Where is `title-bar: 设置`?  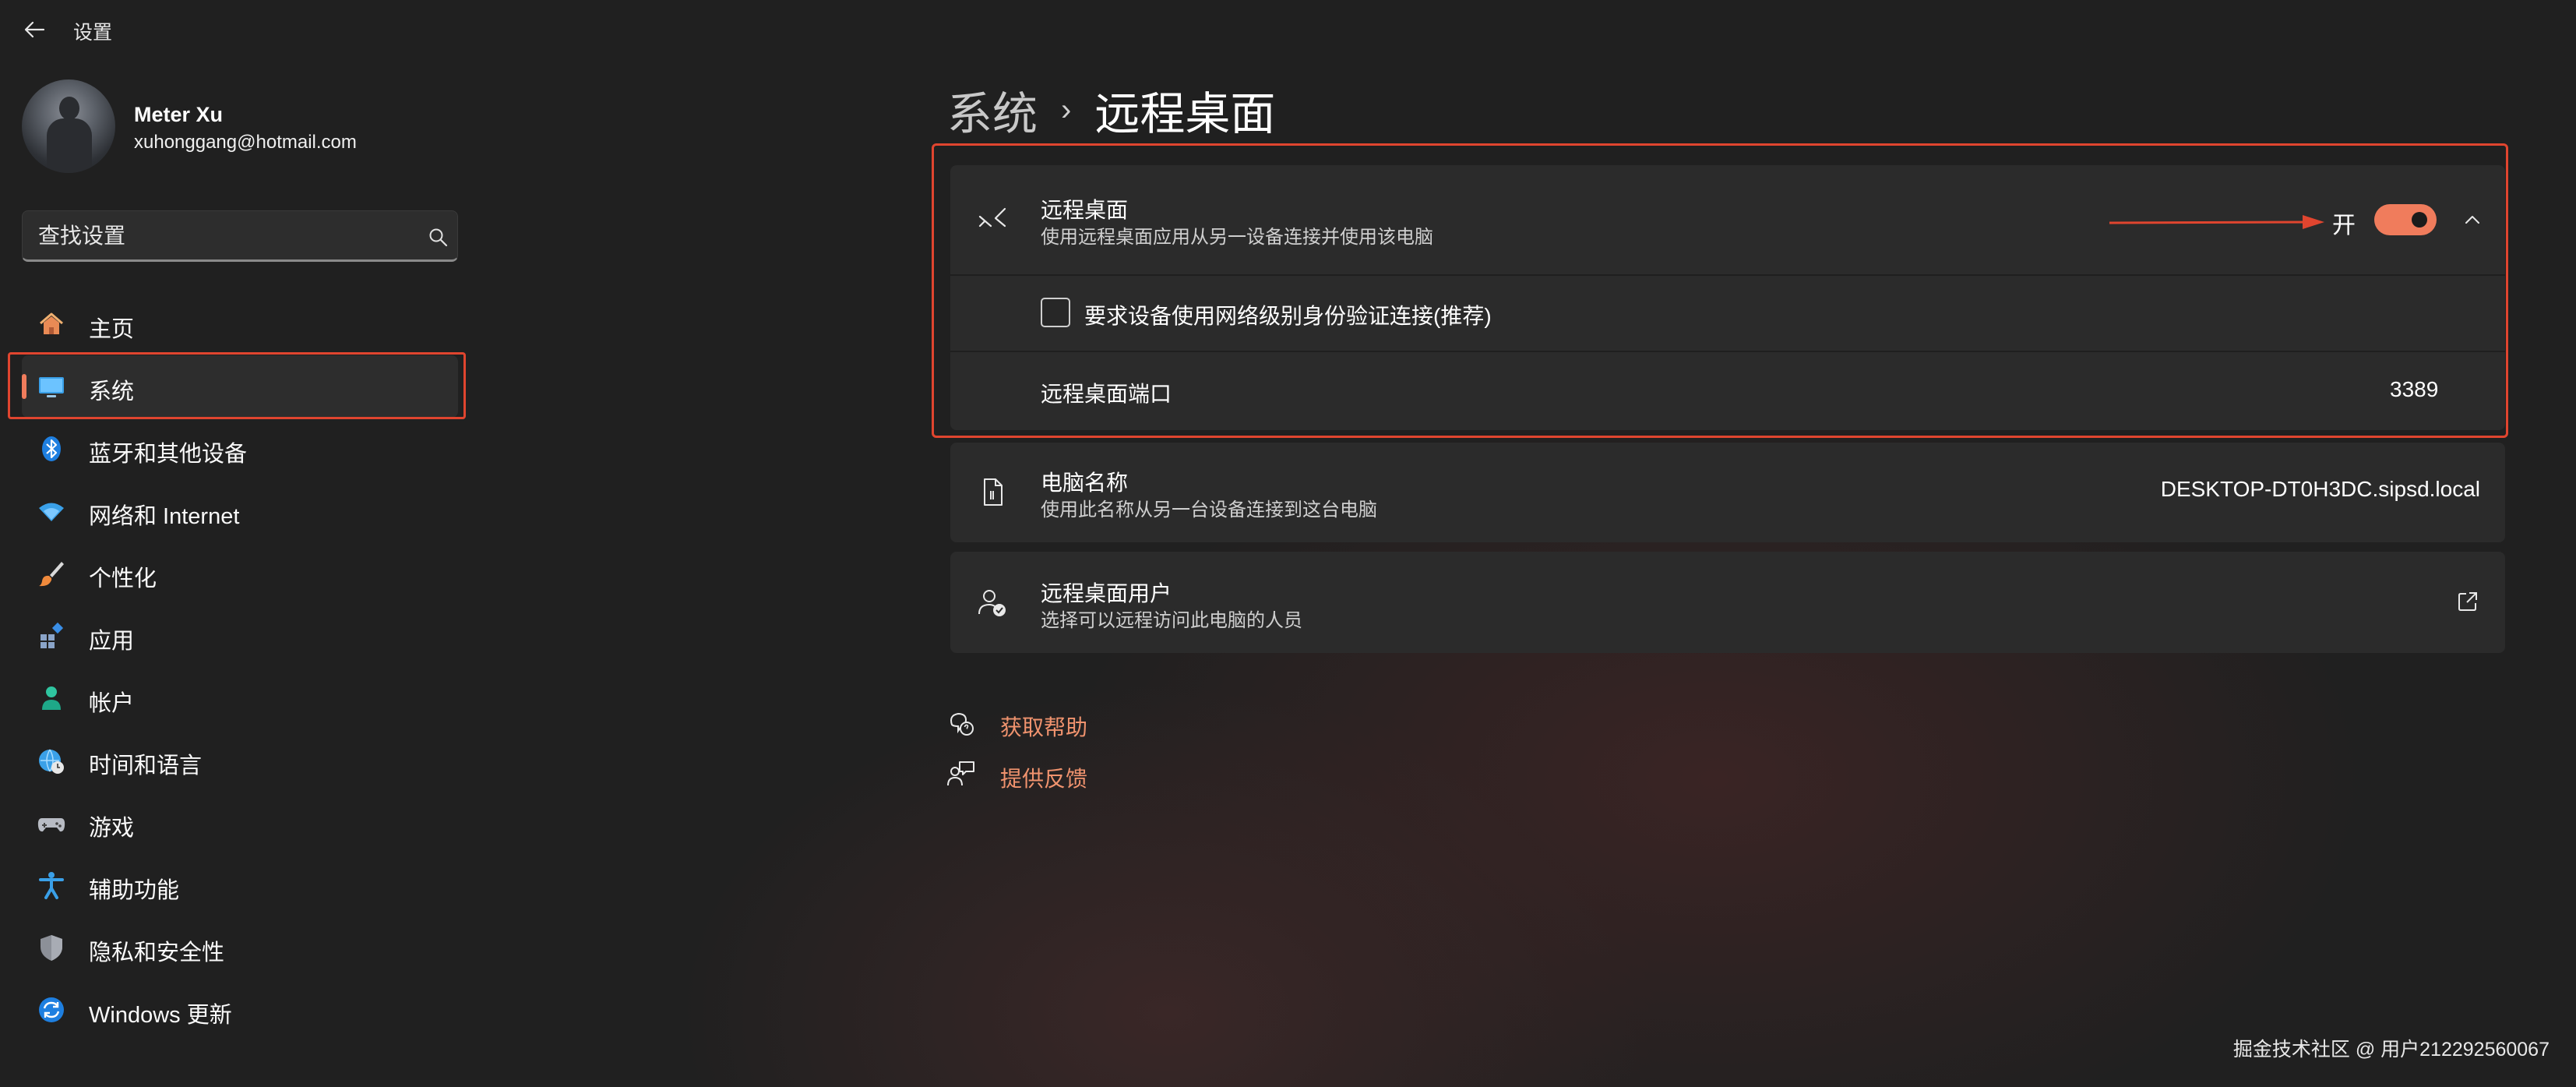
title-bar: 设置 is located at coordinates (234, 31).